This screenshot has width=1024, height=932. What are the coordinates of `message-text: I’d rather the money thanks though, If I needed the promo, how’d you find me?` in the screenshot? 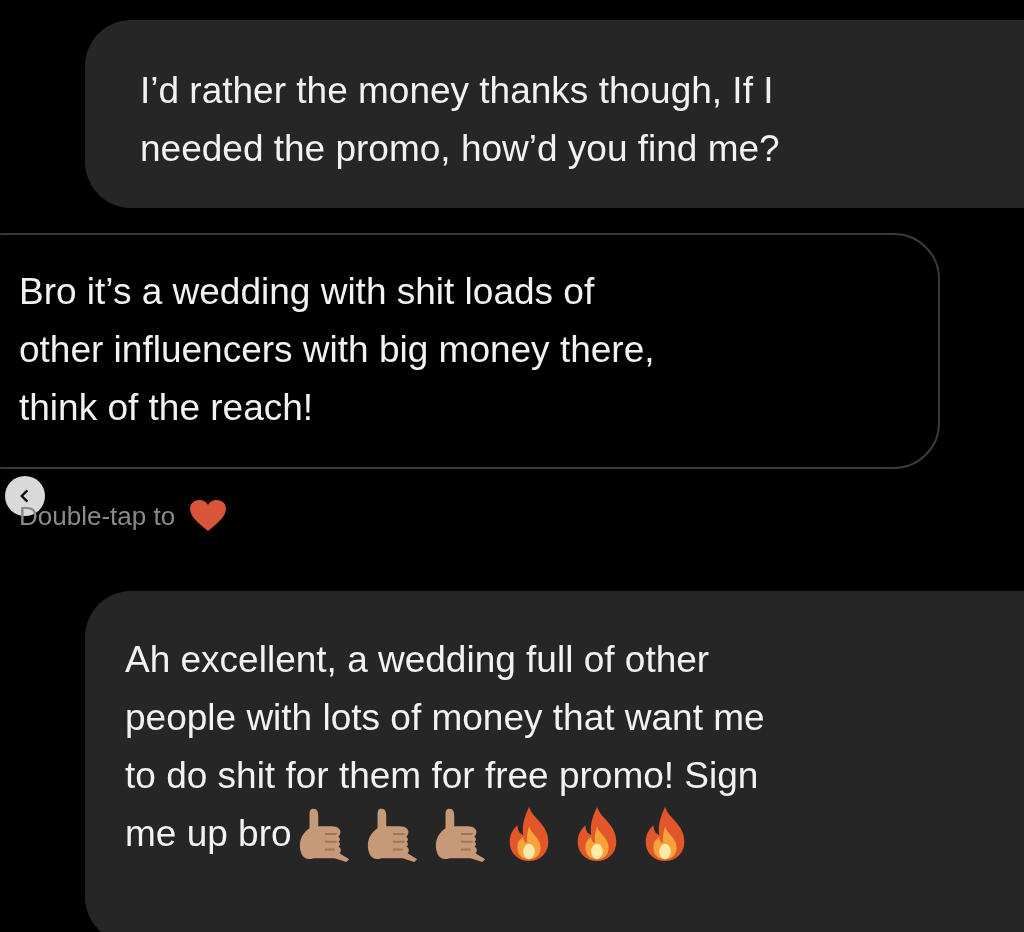 It's located at (460, 120).